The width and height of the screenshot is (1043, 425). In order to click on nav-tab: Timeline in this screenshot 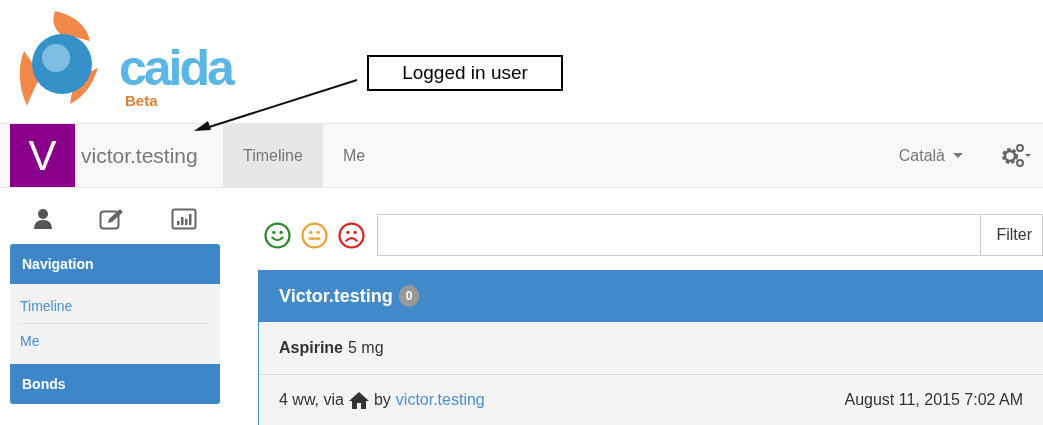, I will do `click(273, 155)`.